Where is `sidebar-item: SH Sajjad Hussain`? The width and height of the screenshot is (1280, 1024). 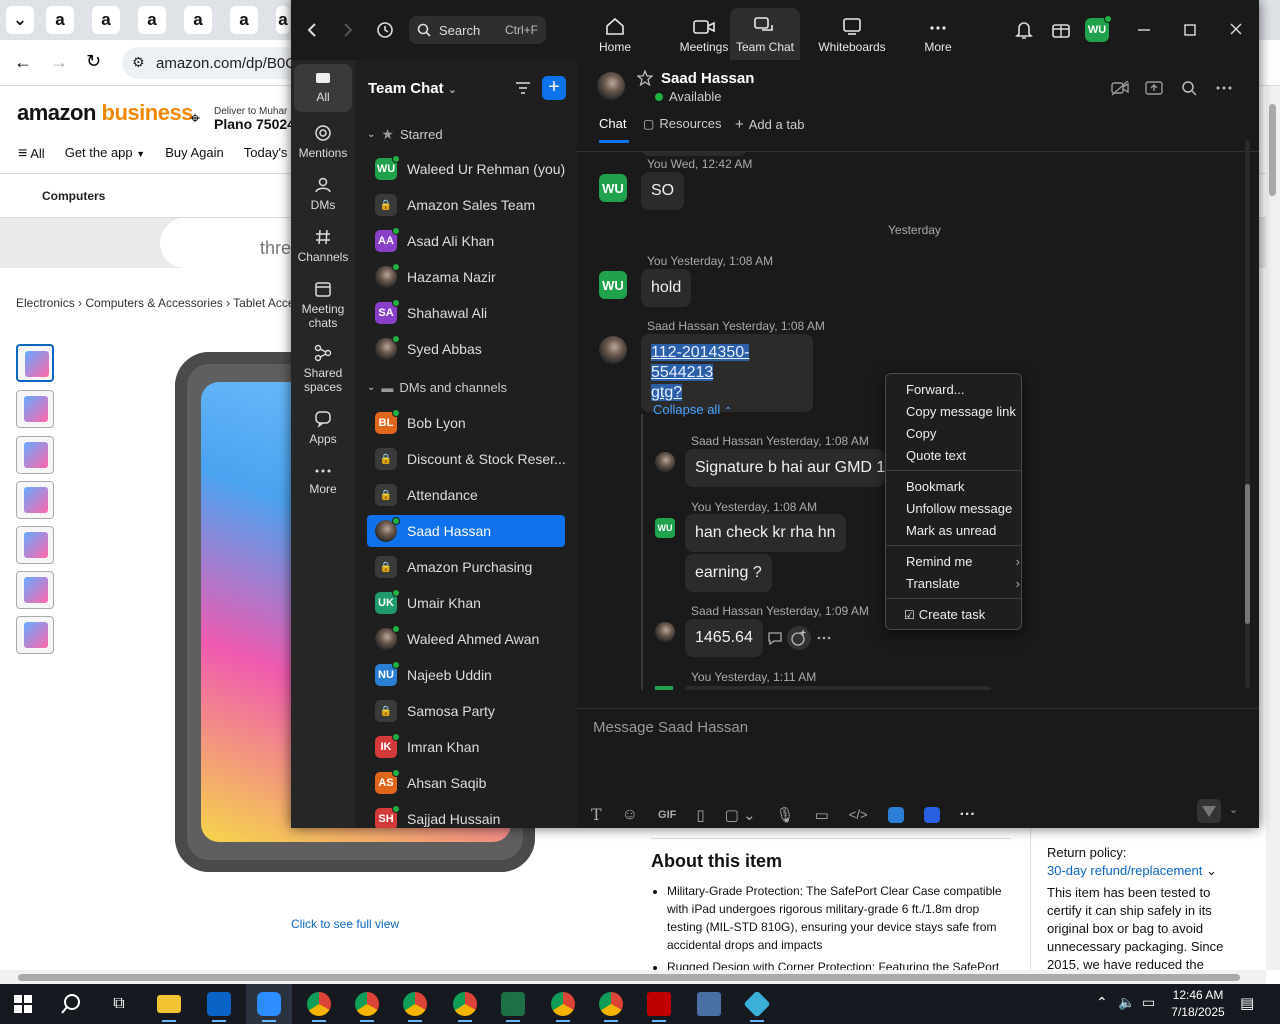
sidebar-item: SH Sajjad Hussain is located at coordinates (466, 815).